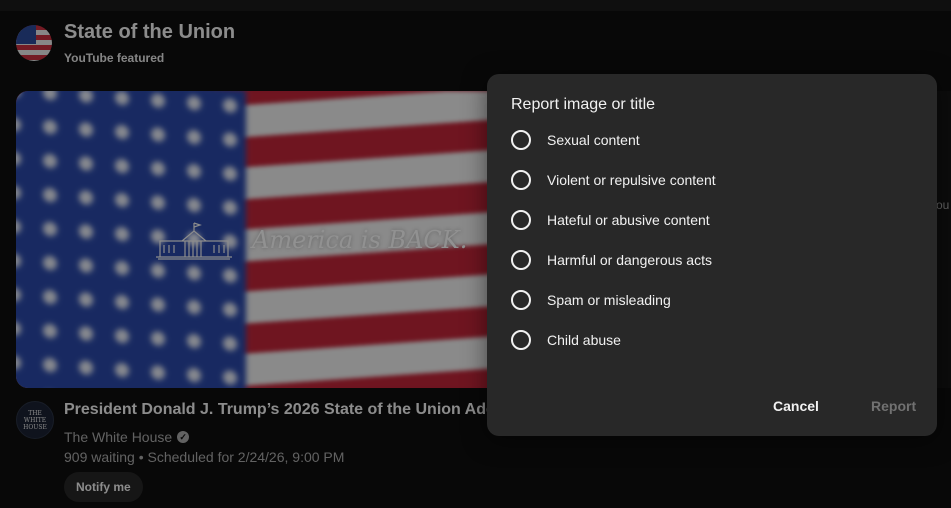 The width and height of the screenshot is (951, 508). I want to click on avatar-text: THE WHITE HOUSE, so click(35, 420).